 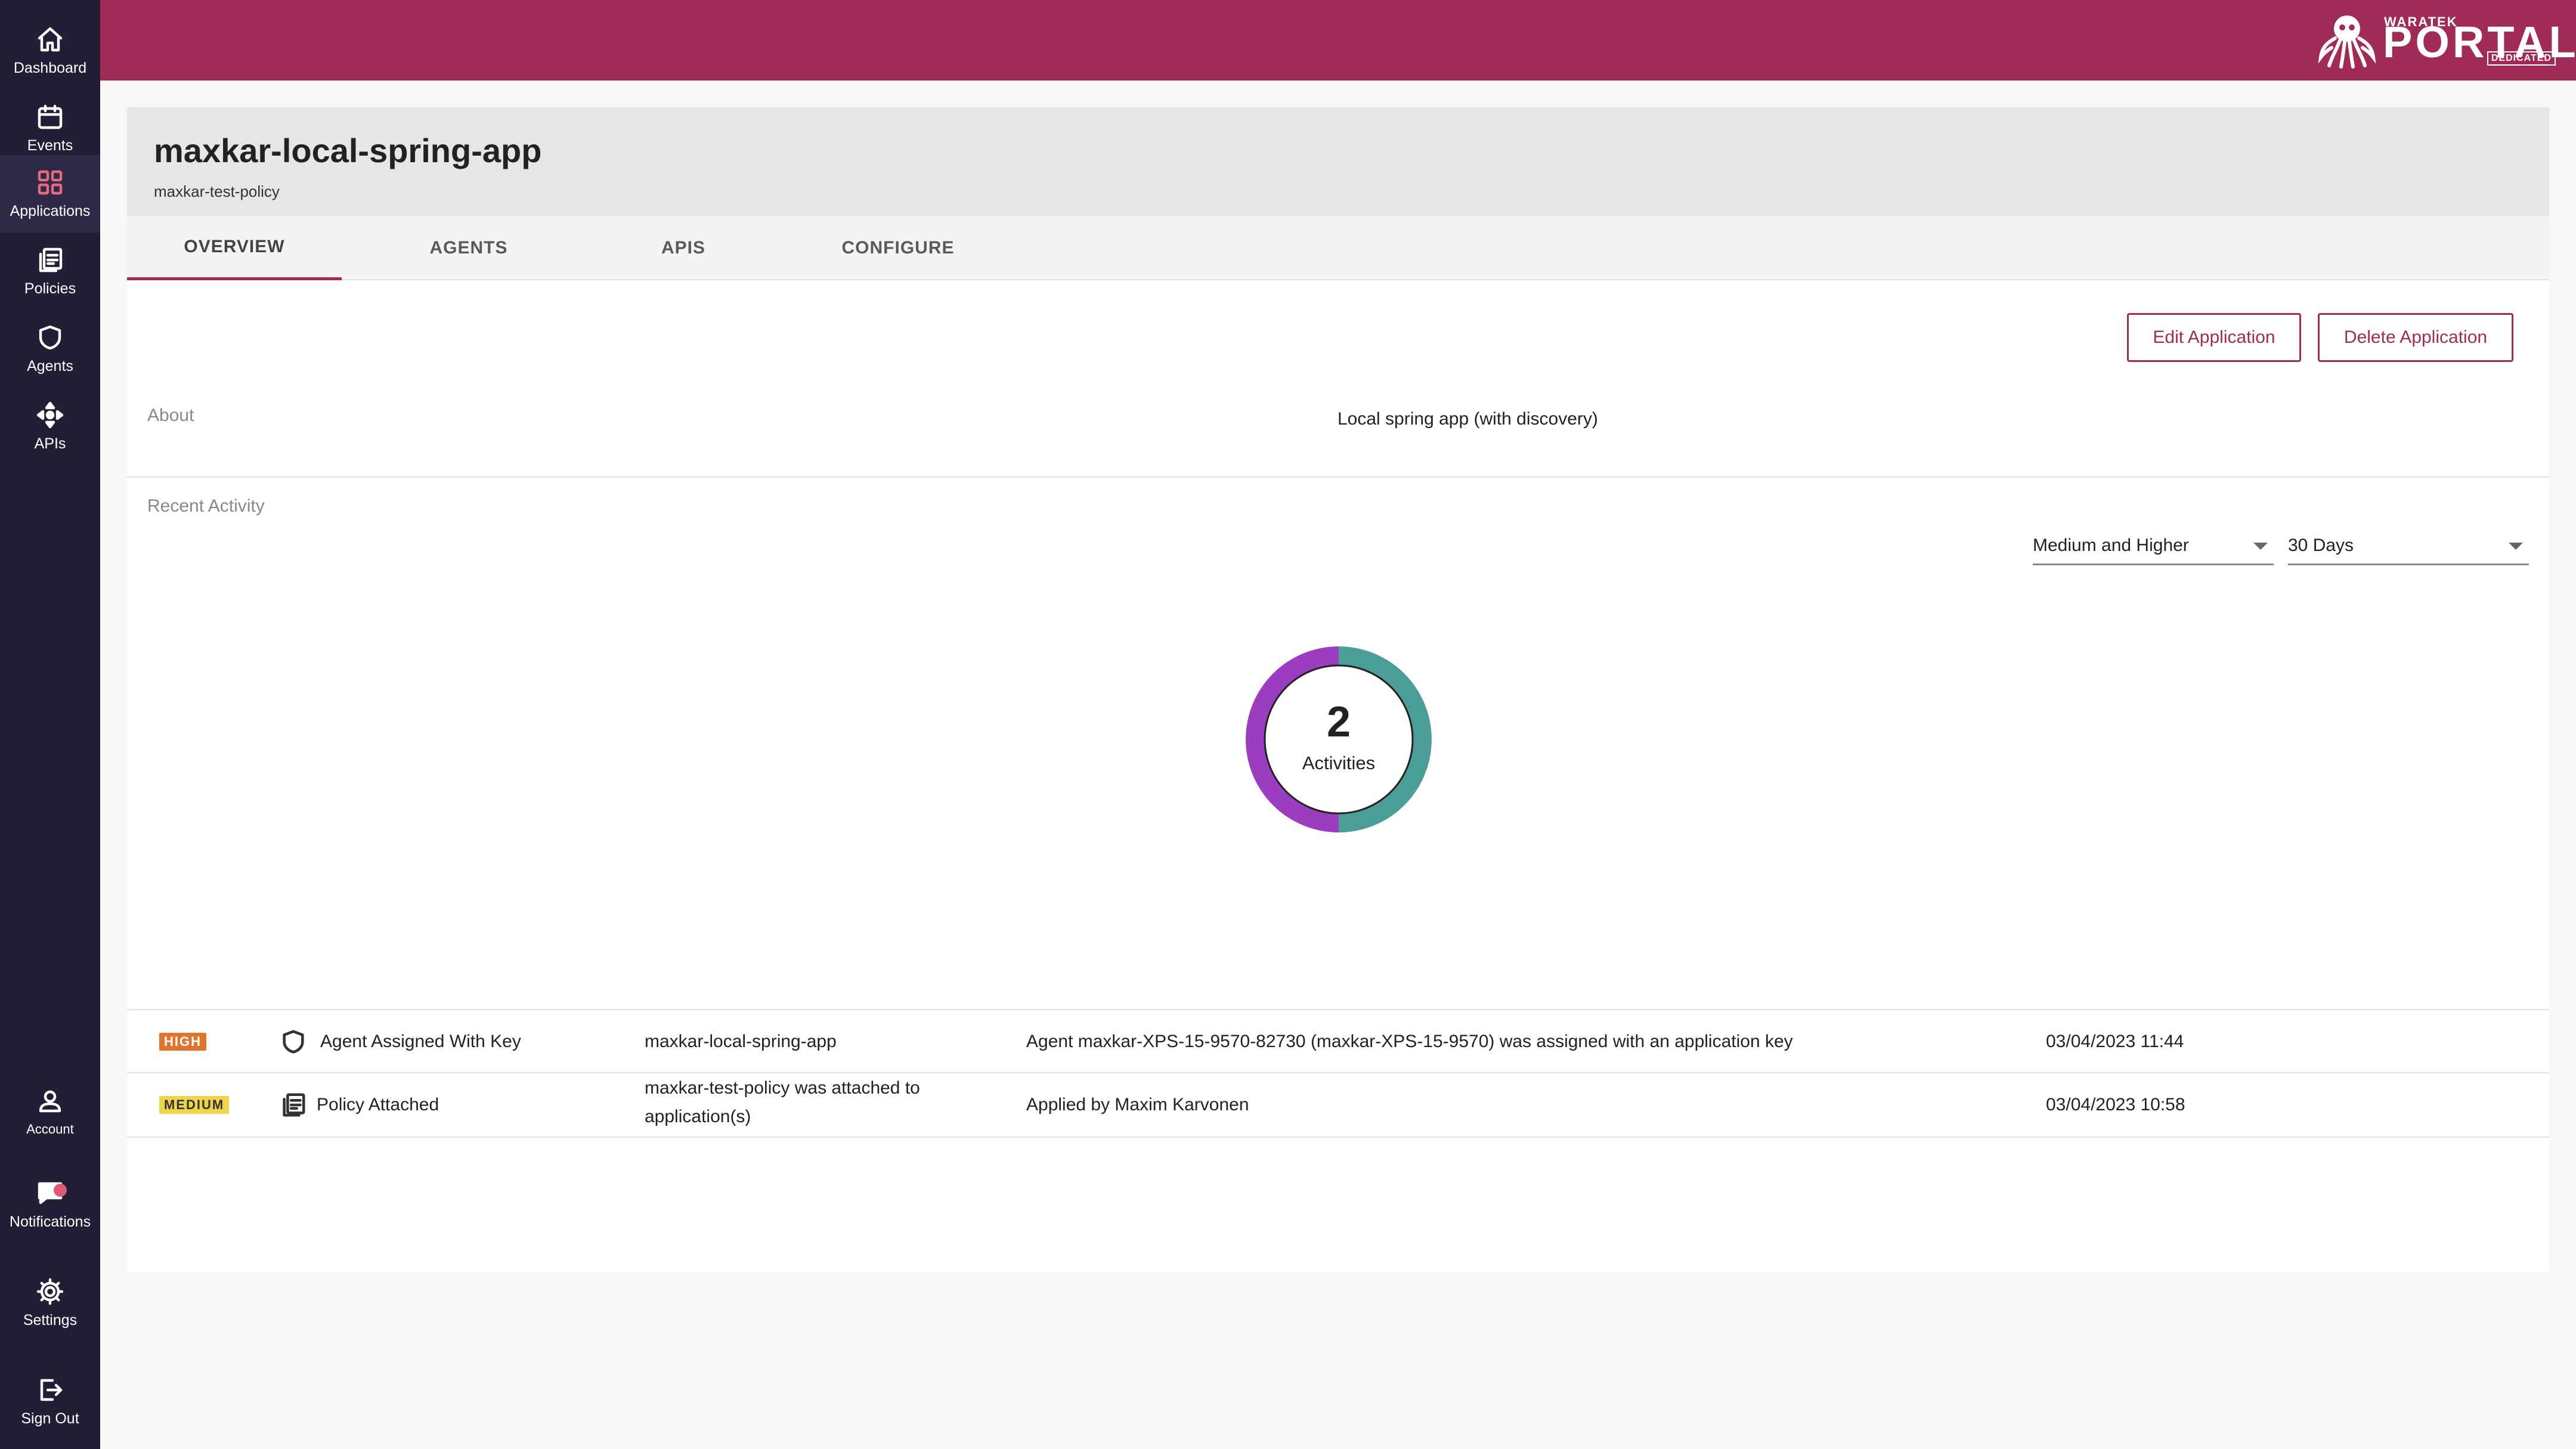 What do you see at coordinates (50, 365) in the screenshot?
I see `sidebar-item-label: Agents` at bounding box center [50, 365].